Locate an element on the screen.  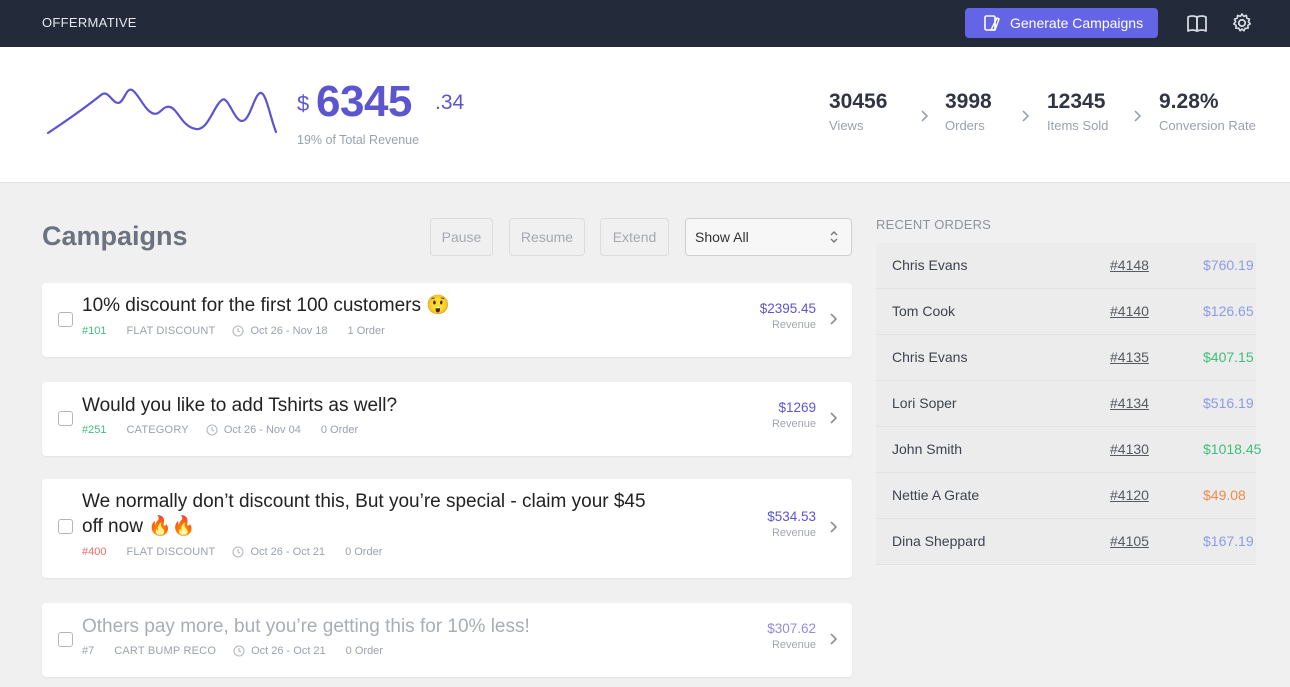
campaign-revenue: $534.53 is located at coordinates (791, 516).